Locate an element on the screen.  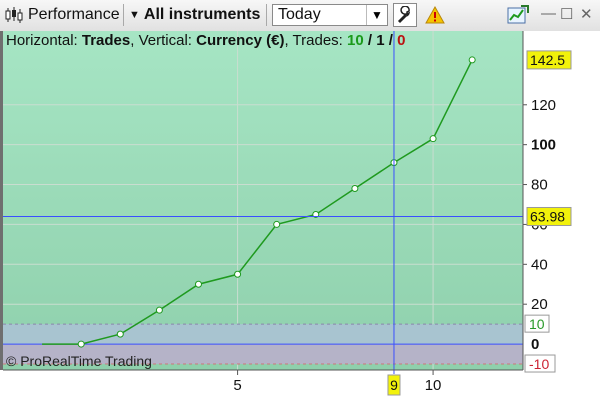
period-select: Today ▼ is located at coordinates (330, 15).